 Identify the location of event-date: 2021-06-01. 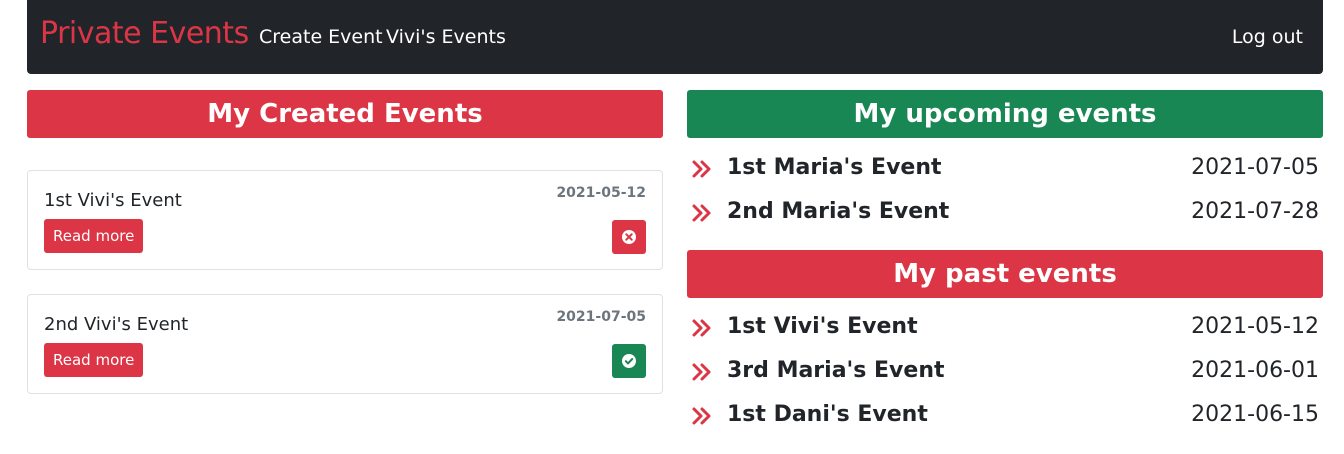
(1255, 370).